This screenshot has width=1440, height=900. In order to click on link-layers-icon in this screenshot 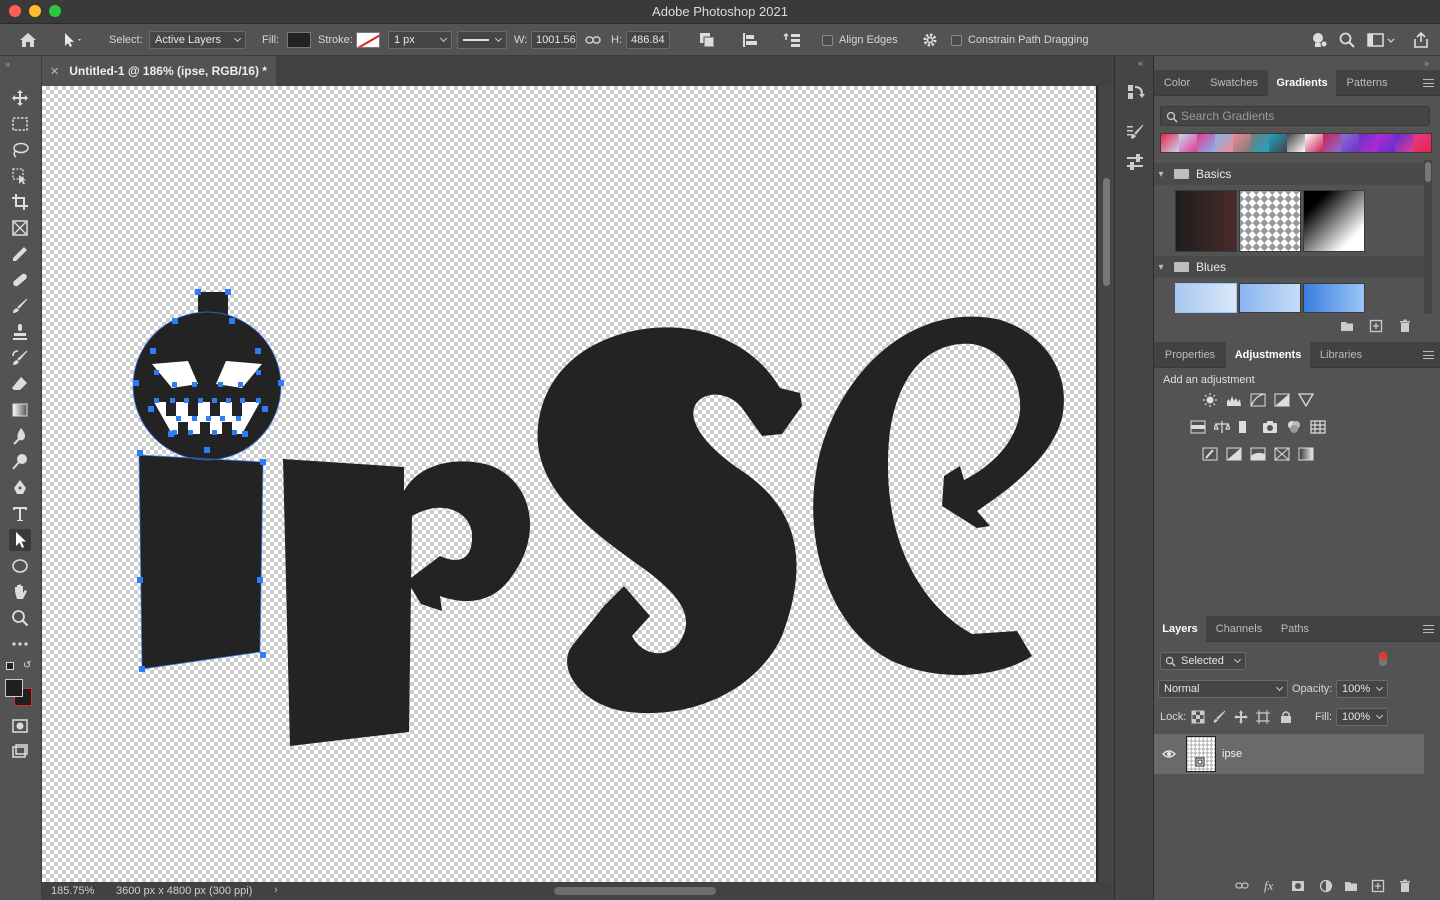, I will do `click(1242, 886)`.